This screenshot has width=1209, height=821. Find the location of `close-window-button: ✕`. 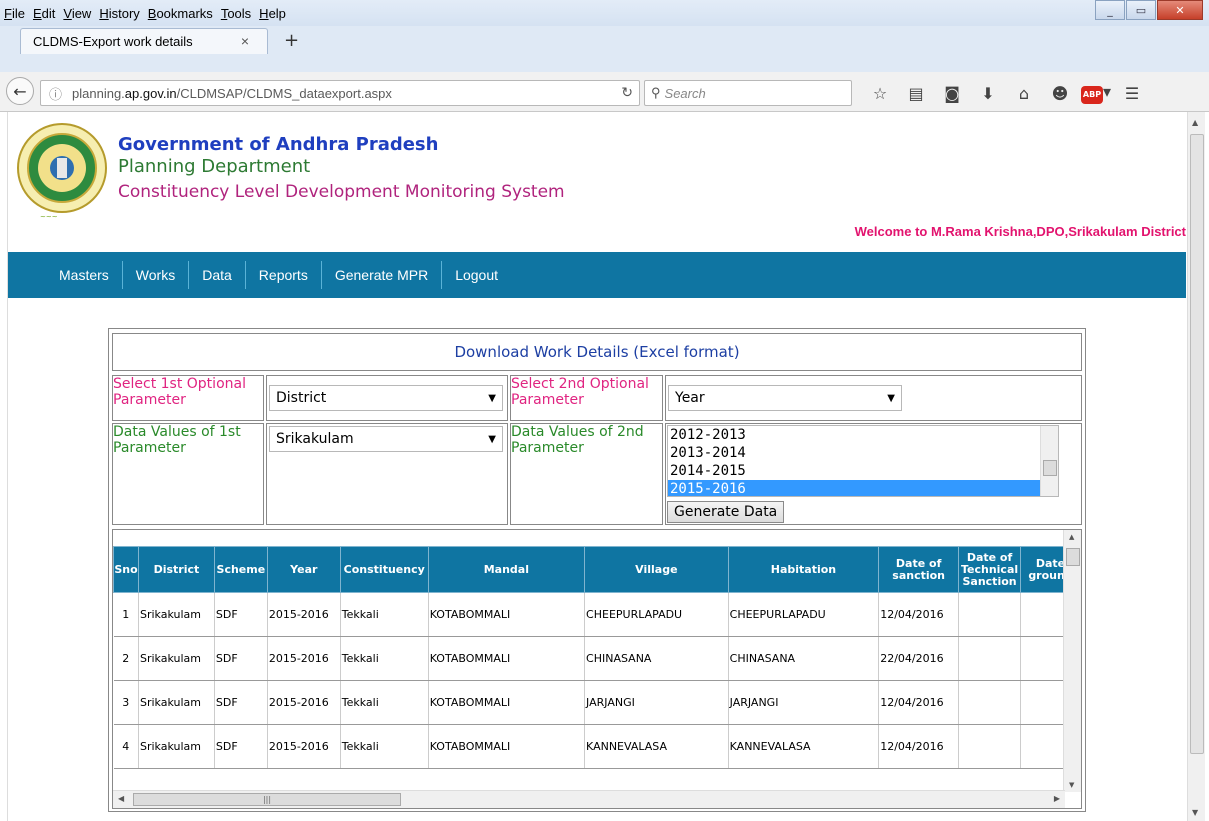

close-window-button: ✕ is located at coordinates (1180, 10).